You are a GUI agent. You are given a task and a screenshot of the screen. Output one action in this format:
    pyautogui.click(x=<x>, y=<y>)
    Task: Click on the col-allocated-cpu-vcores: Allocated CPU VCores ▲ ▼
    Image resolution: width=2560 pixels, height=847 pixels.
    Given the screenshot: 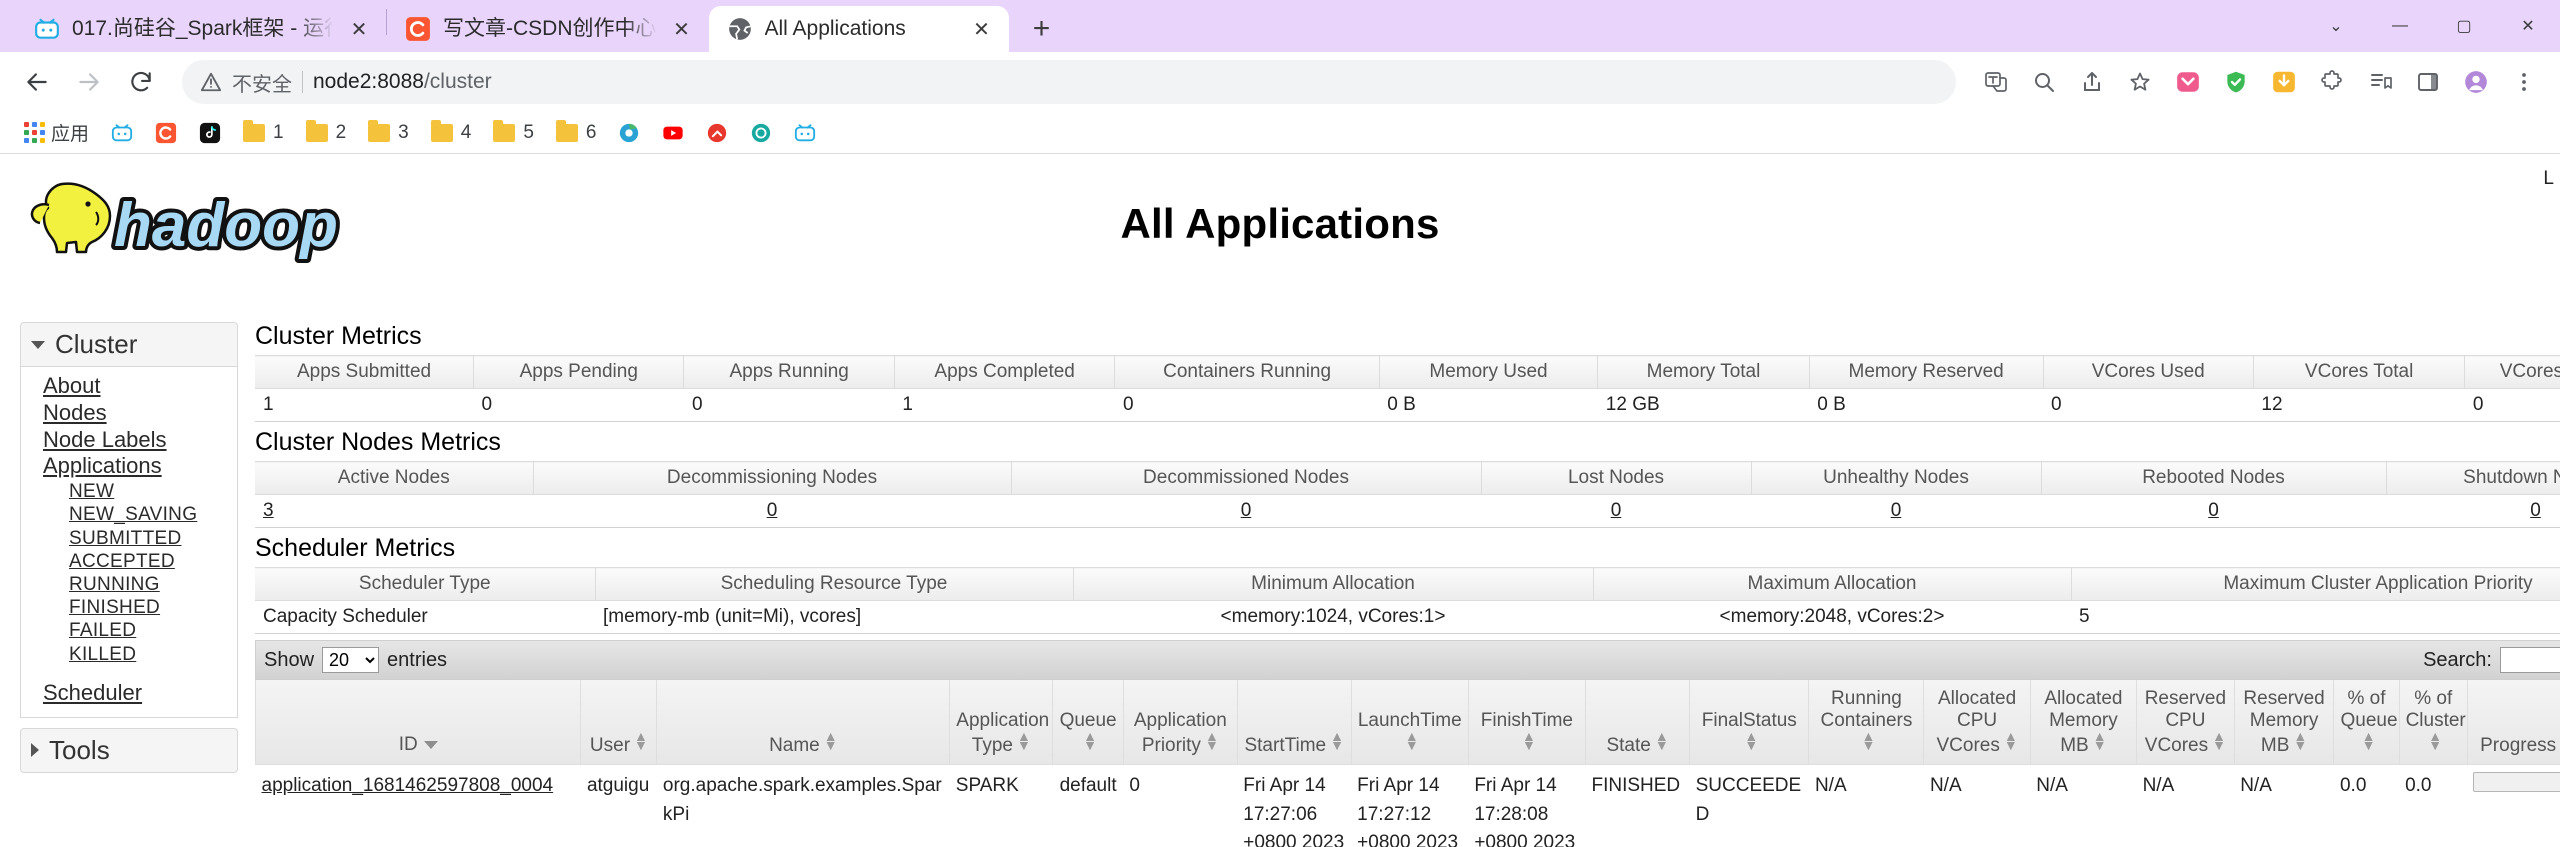 What is the action you would take?
    pyautogui.click(x=1977, y=723)
    